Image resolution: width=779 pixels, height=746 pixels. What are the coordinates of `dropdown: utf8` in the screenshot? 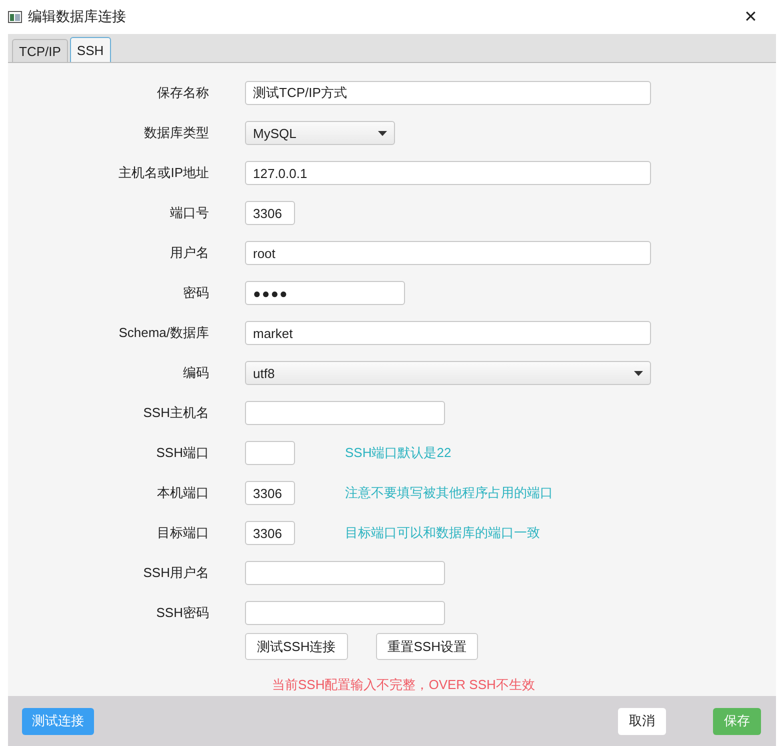 It's located at (448, 373).